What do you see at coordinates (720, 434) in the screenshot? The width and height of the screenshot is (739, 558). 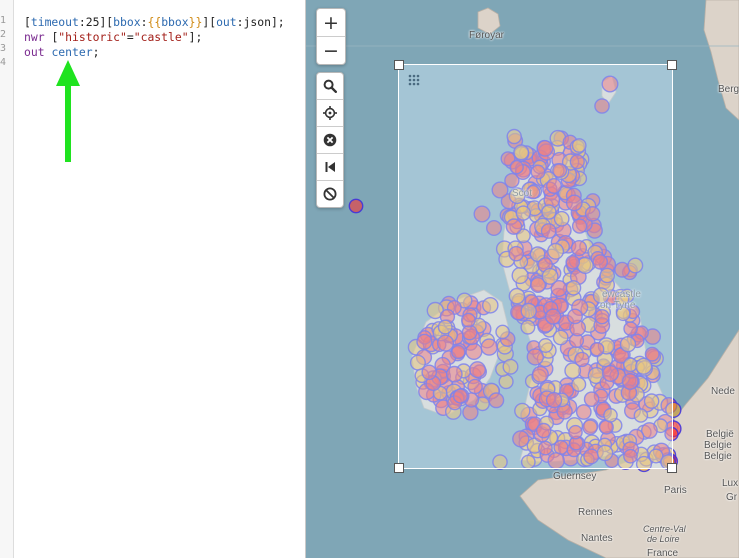 I see `place-label: België` at bounding box center [720, 434].